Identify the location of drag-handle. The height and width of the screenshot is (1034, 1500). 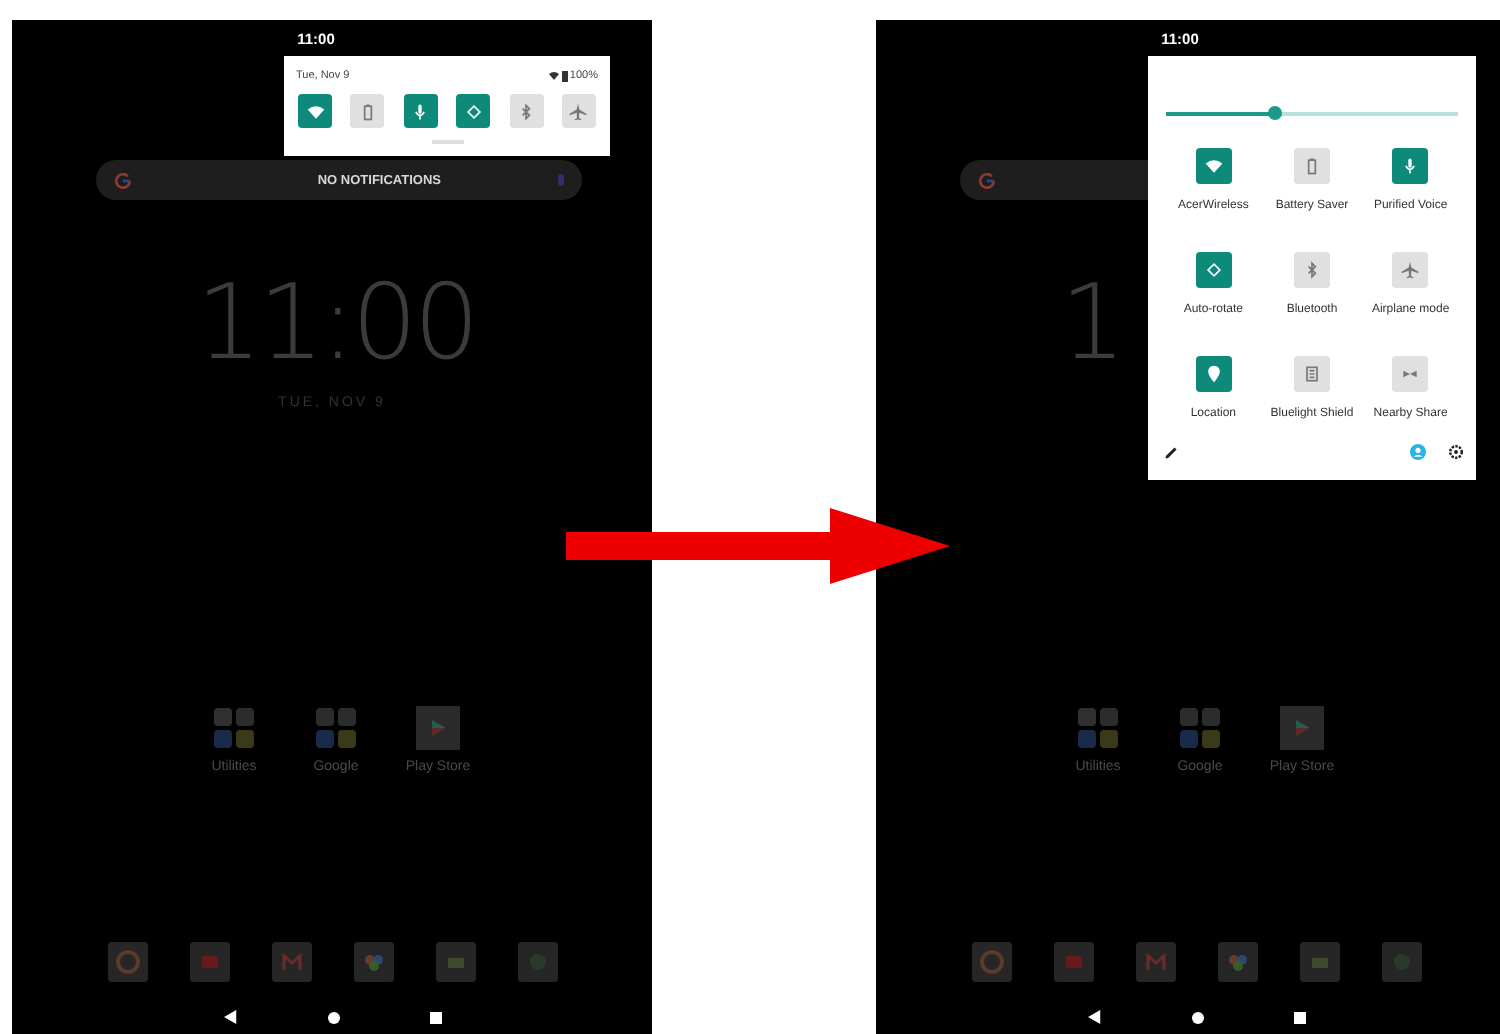
(447, 141).